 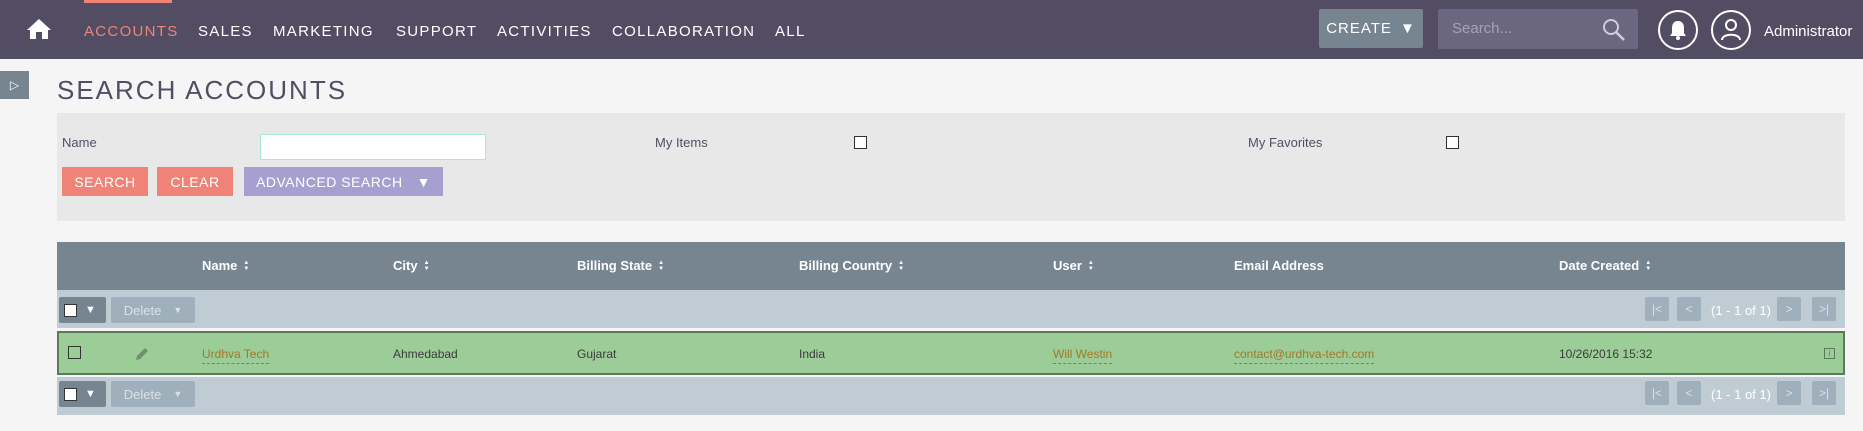 I want to click on advanced-search-label: ADVANCED SEARCH, so click(x=329, y=181).